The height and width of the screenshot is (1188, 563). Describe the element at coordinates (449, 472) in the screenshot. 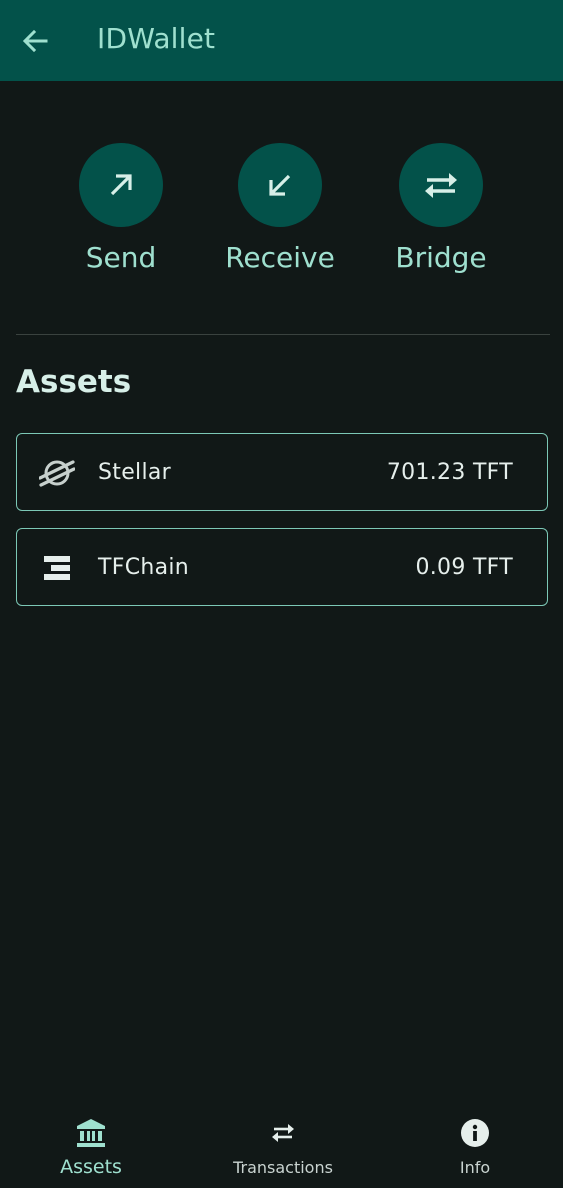

I see `asset-balance: 701.23 TFT` at that location.